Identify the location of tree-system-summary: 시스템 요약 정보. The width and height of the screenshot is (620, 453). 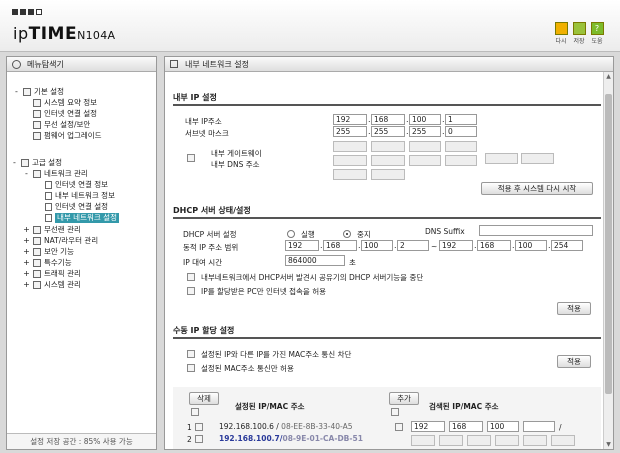
(65, 103).